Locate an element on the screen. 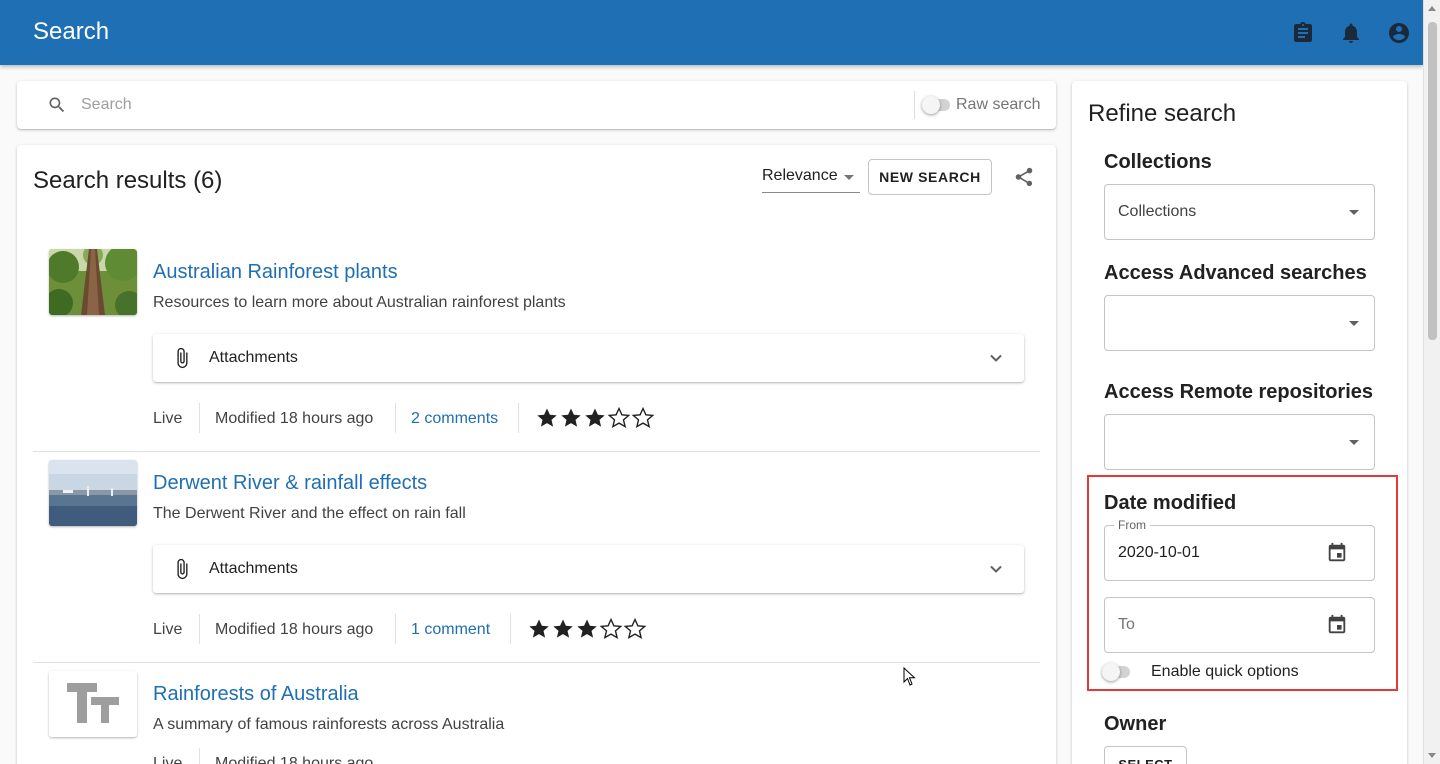 This screenshot has width=1440, height=764. page-title: Search is located at coordinates (71, 31).